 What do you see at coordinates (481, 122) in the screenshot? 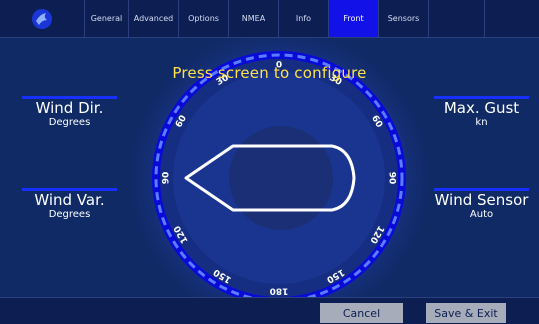
I see `max-gust-unit: kn` at bounding box center [481, 122].